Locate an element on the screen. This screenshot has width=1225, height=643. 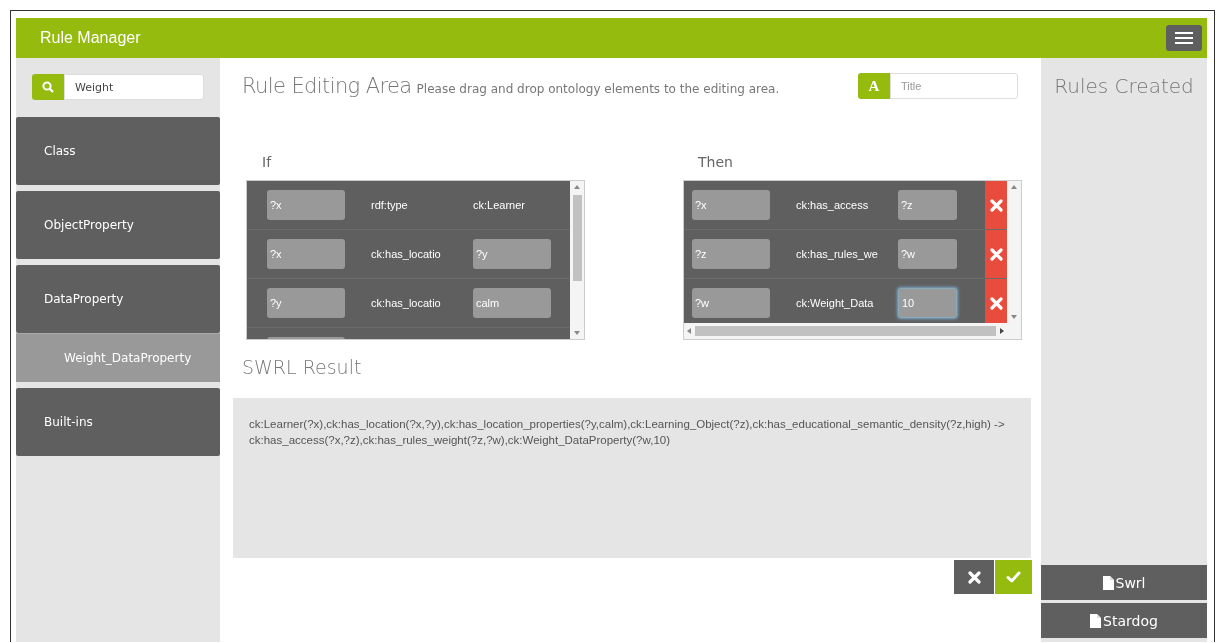
app-title: Rule Manager is located at coordinates (90, 38).